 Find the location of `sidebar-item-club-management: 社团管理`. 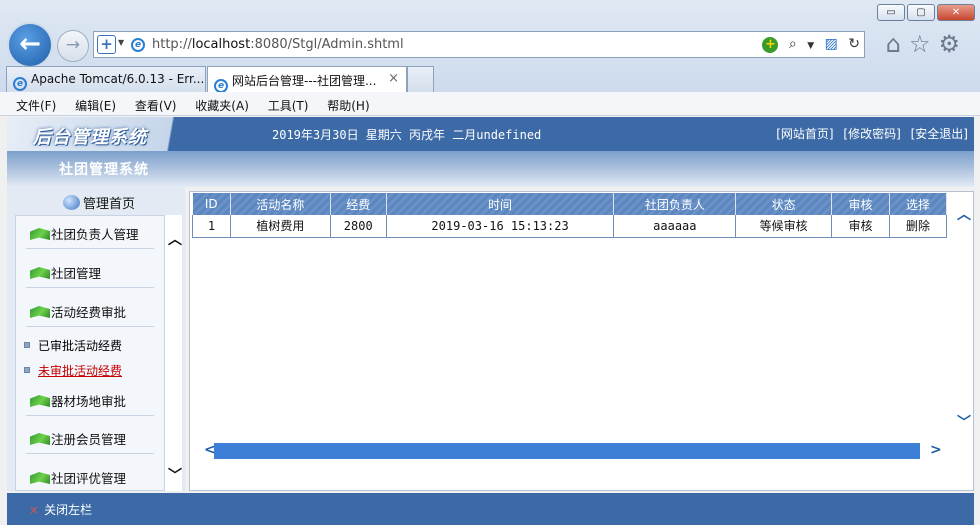

sidebar-item-club-management: 社团管理 is located at coordinates (90, 271).